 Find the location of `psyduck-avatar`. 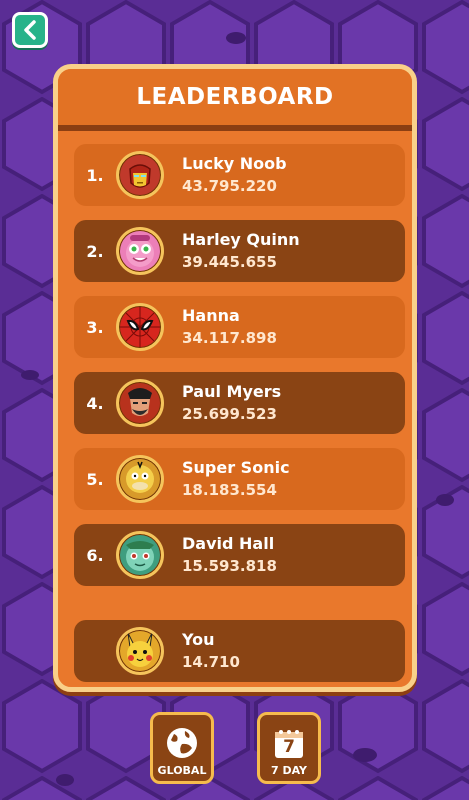

psyduck-avatar is located at coordinates (140, 479).